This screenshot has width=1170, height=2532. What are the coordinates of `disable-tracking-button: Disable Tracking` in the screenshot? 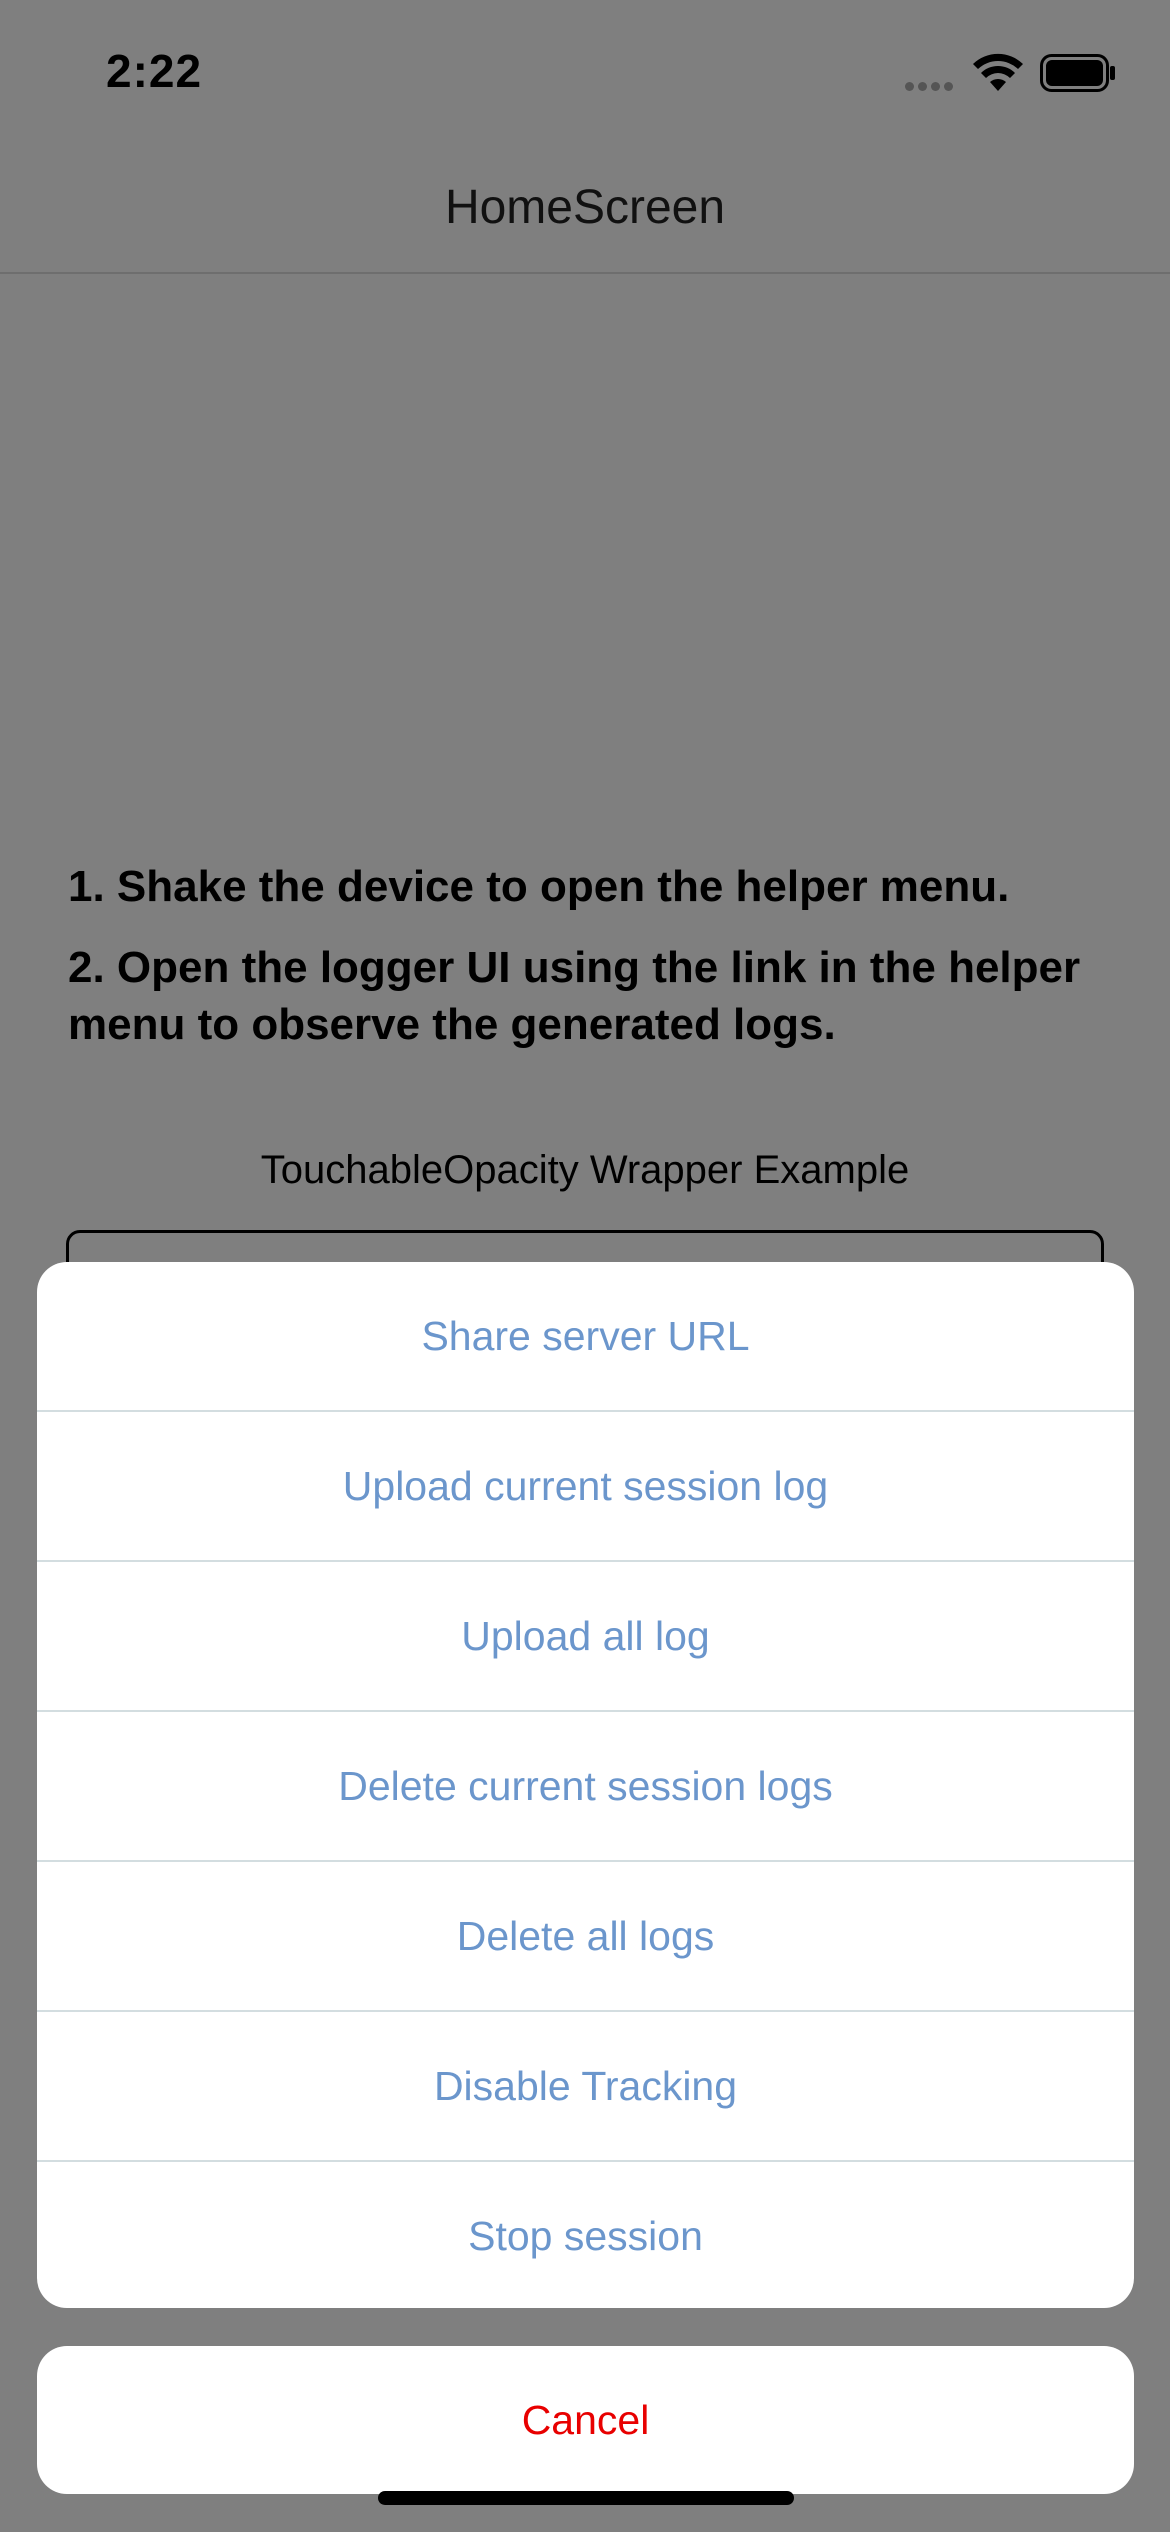 It's located at (585, 2087).